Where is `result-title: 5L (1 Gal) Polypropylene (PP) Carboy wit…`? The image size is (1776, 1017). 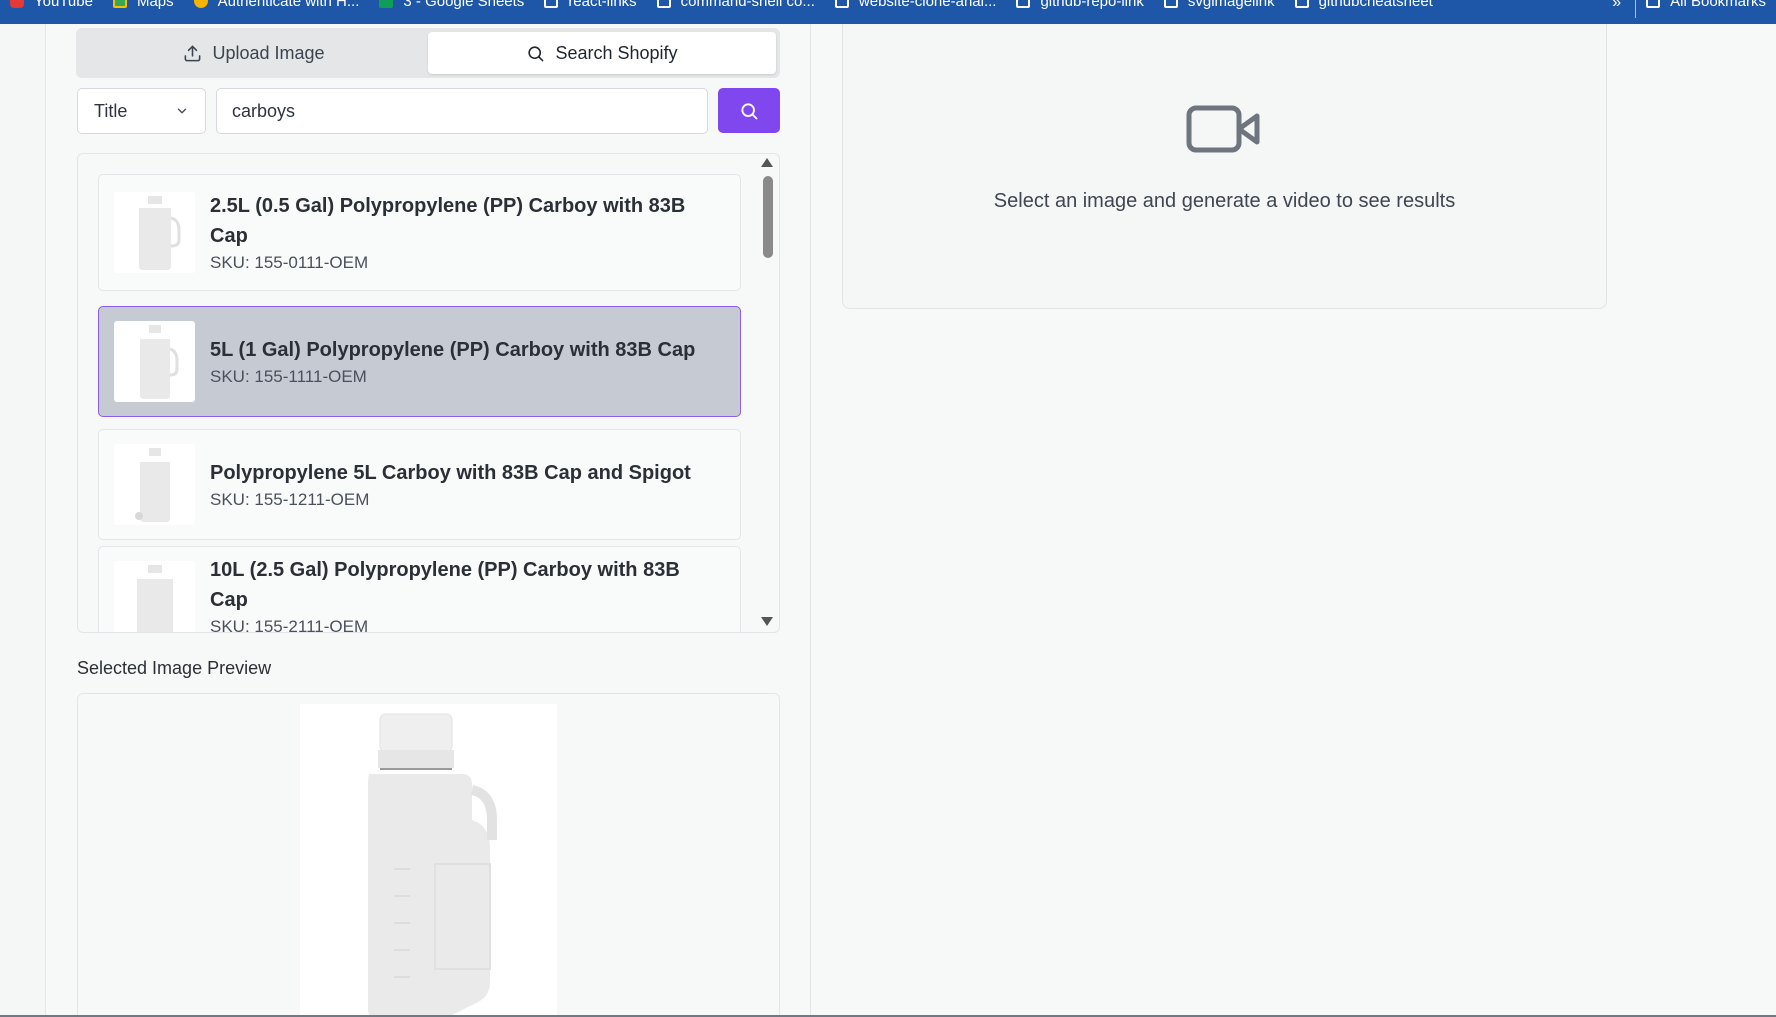
result-title: 5L (1 Gal) Polypropylene (PP) Carboy wit… is located at coordinates (453, 349).